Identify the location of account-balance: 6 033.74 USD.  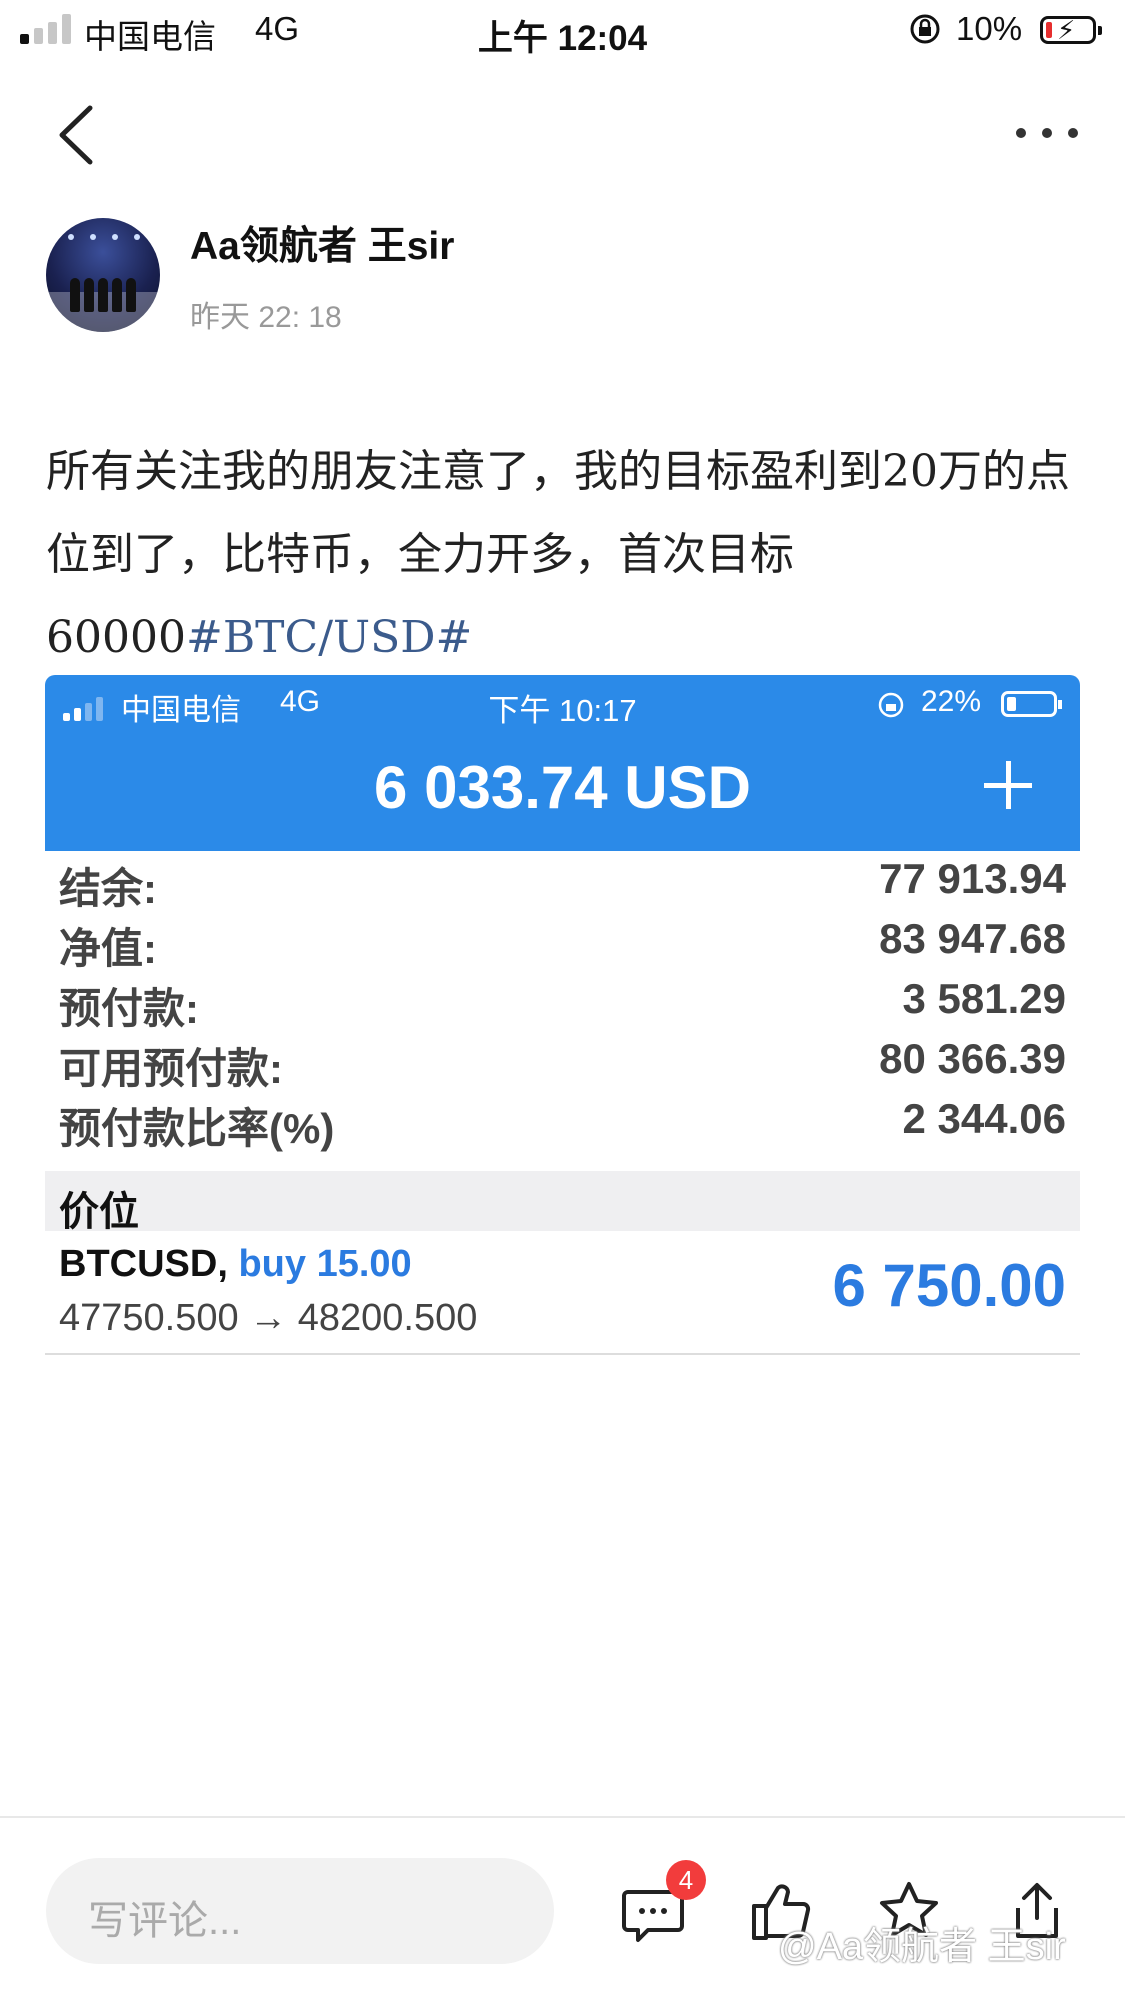
(562, 787).